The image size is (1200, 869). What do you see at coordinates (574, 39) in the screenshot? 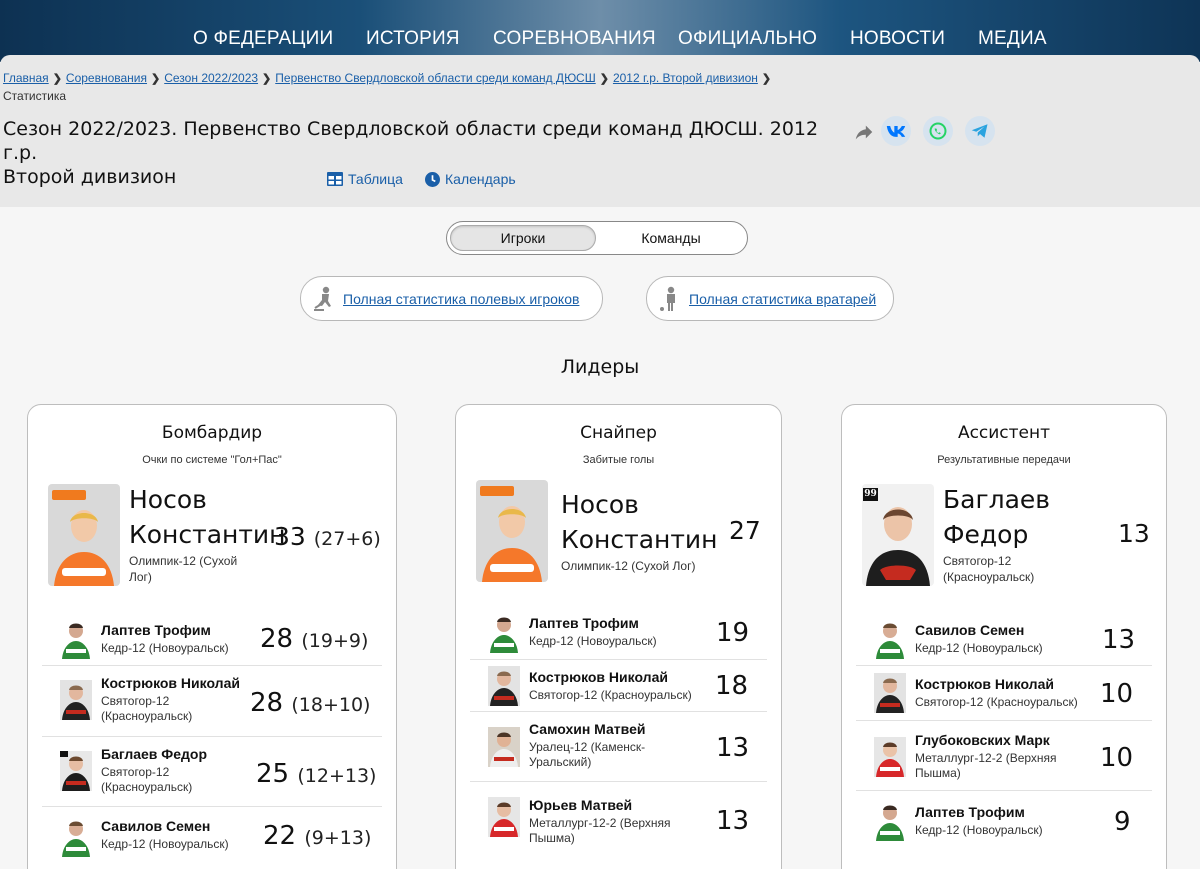
I see `nav-item-competitions: СОРЕВНОВАНИЯ` at bounding box center [574, 39].